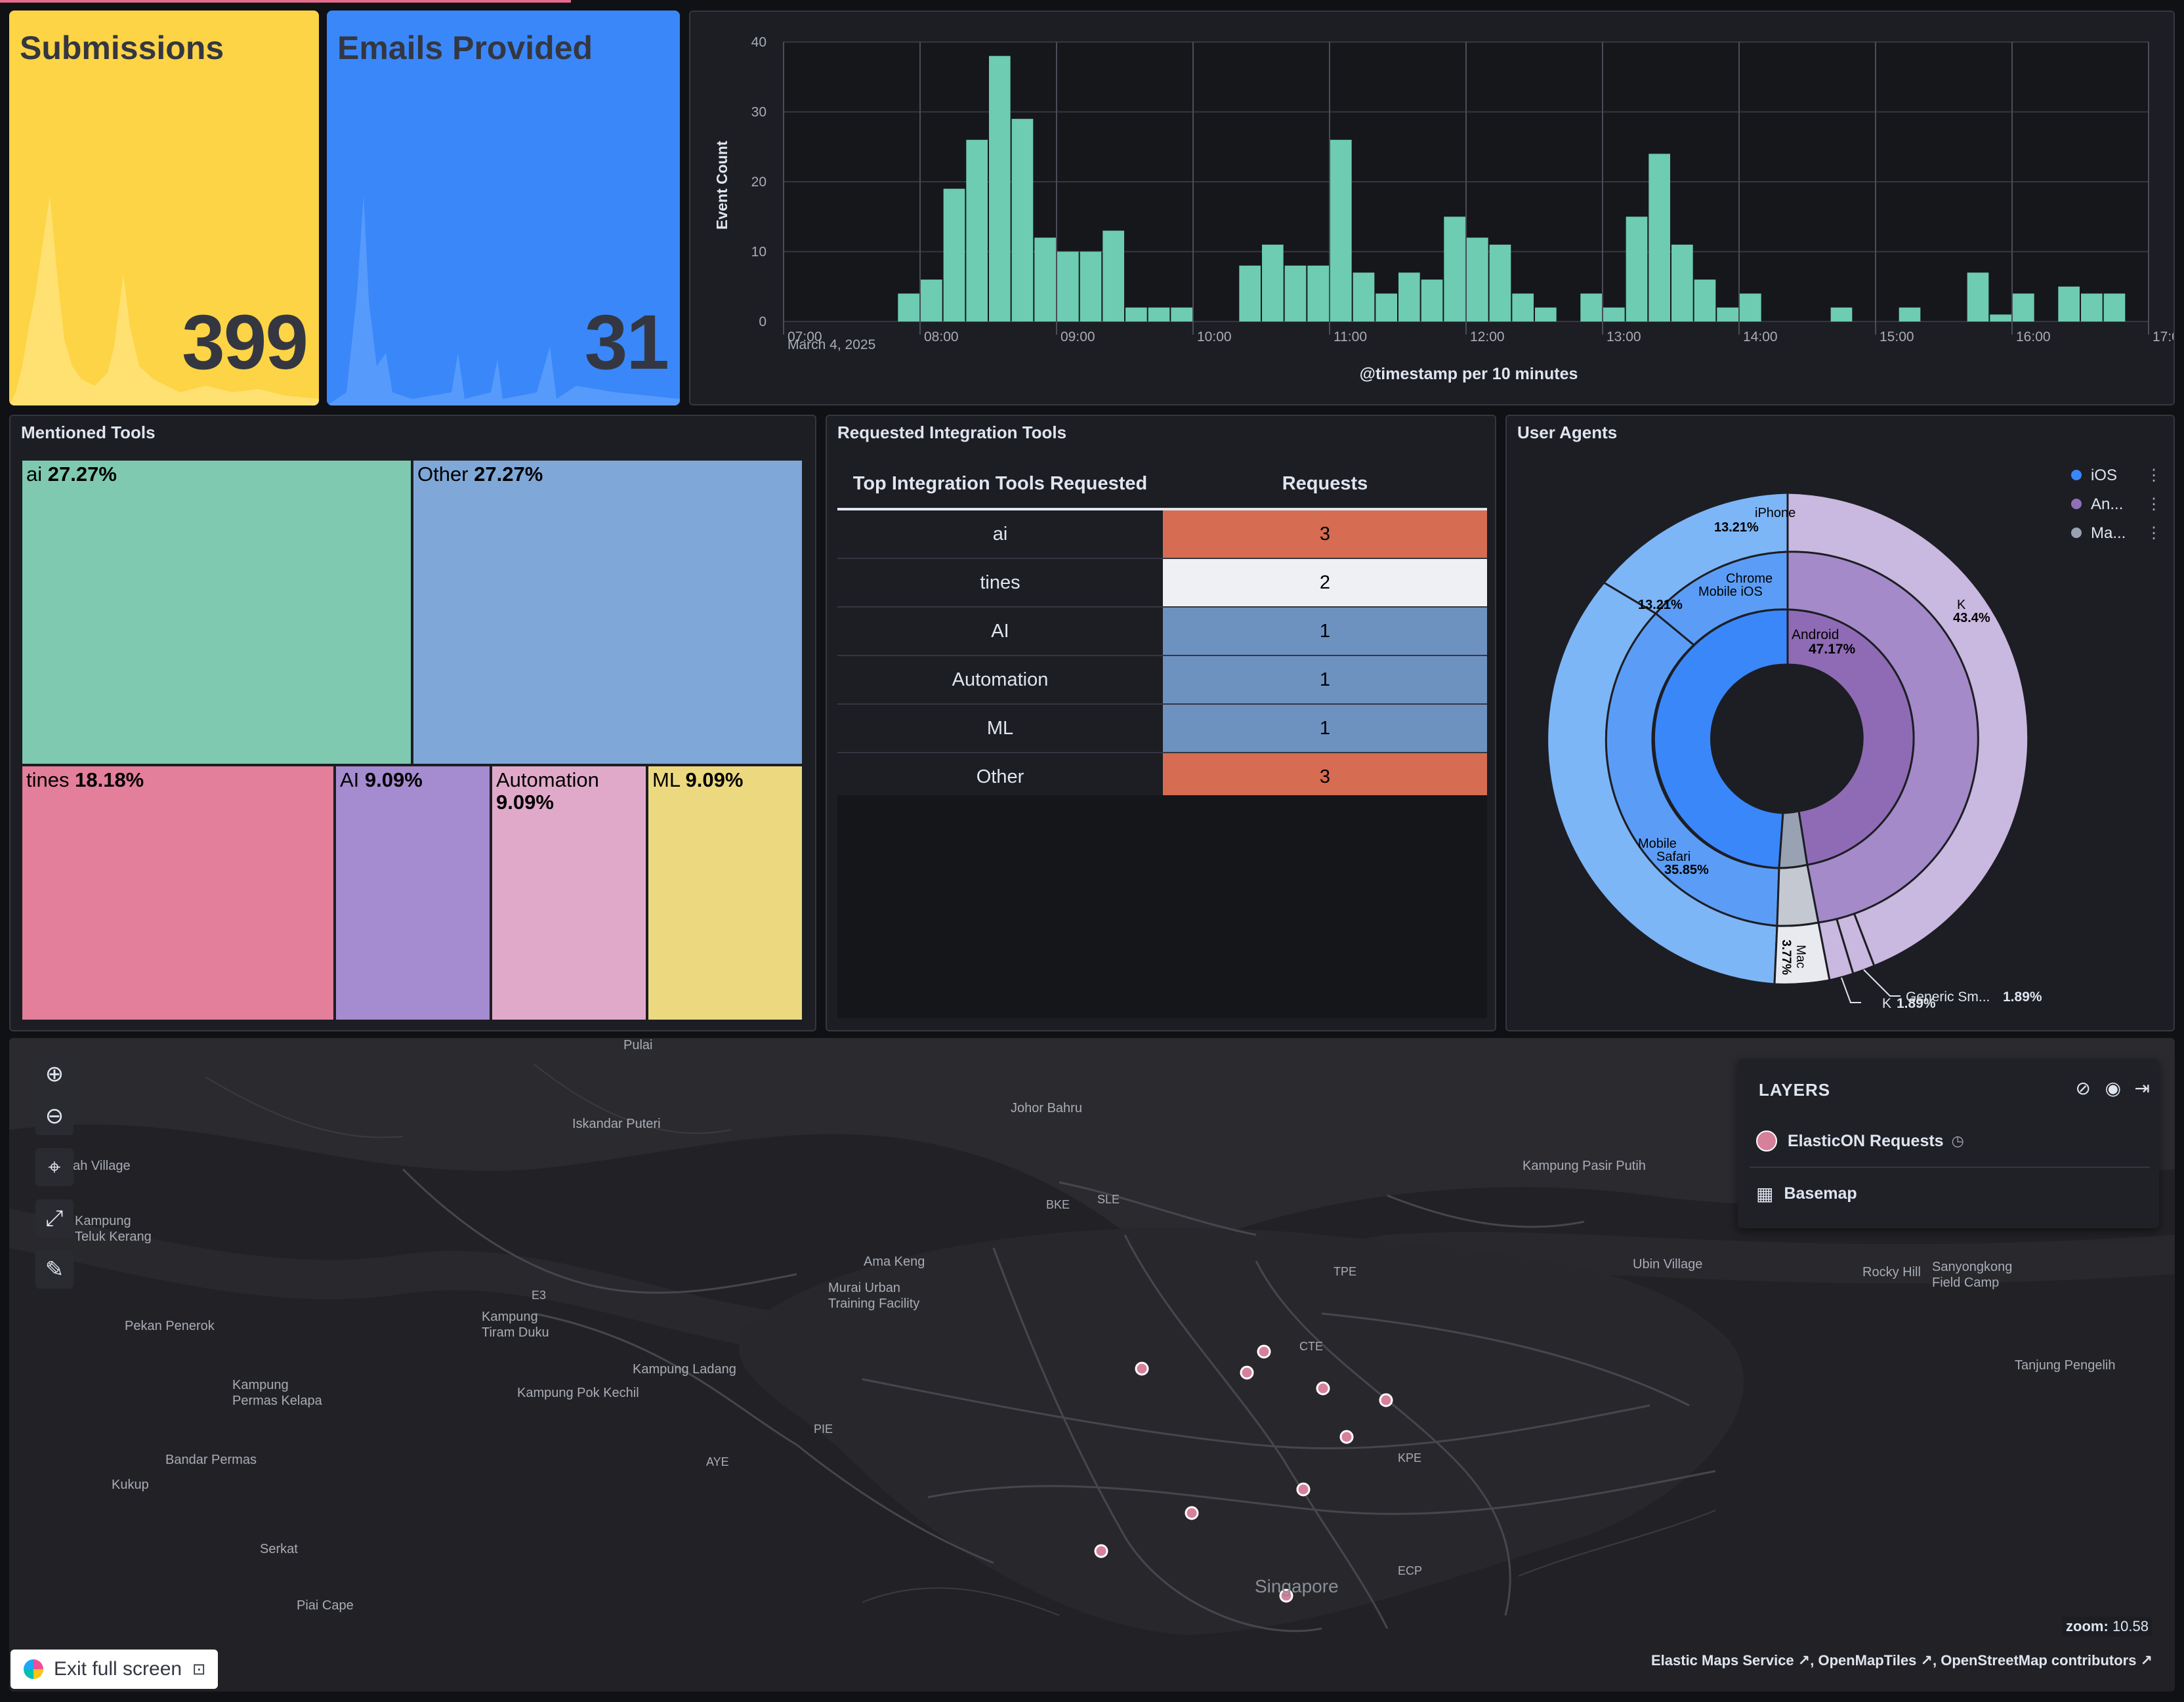  Describe the element at coordinates (2038, 1660) in the screenshot. I see `attribution-link: OpenStreetMap contributors` at that location.